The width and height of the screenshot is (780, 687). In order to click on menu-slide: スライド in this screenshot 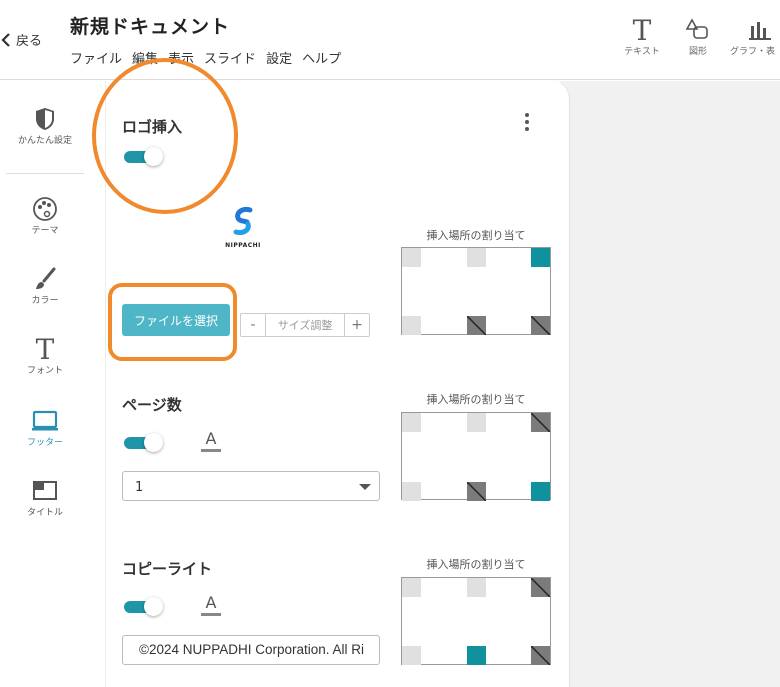, I will do `click(230, 57)`.